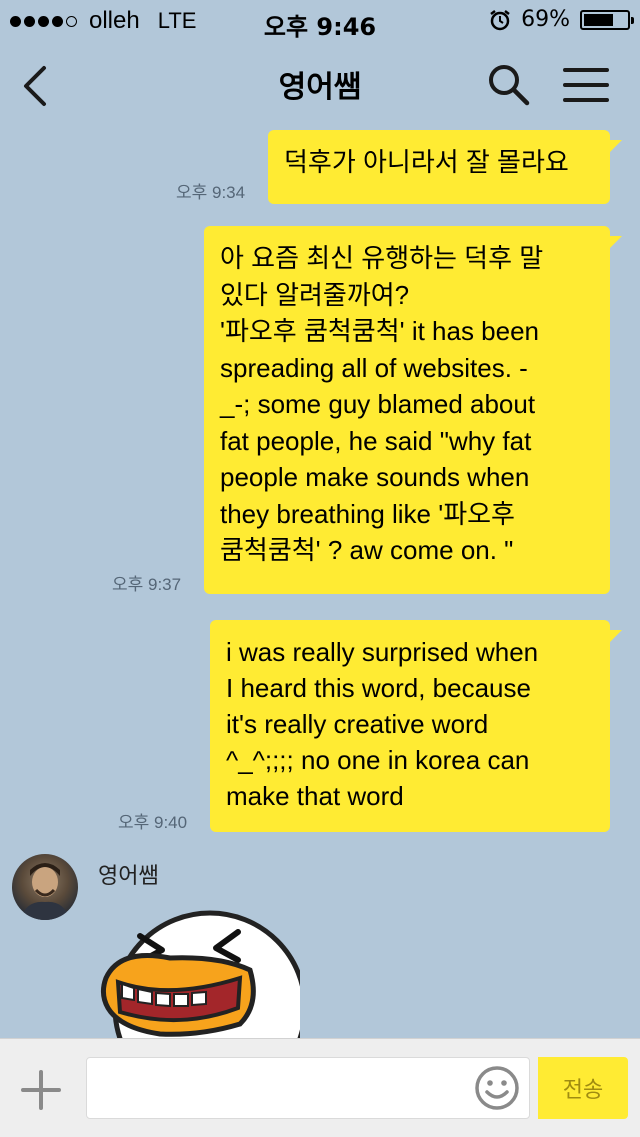  I want to click on status-right: 69%, so click(561, 19).